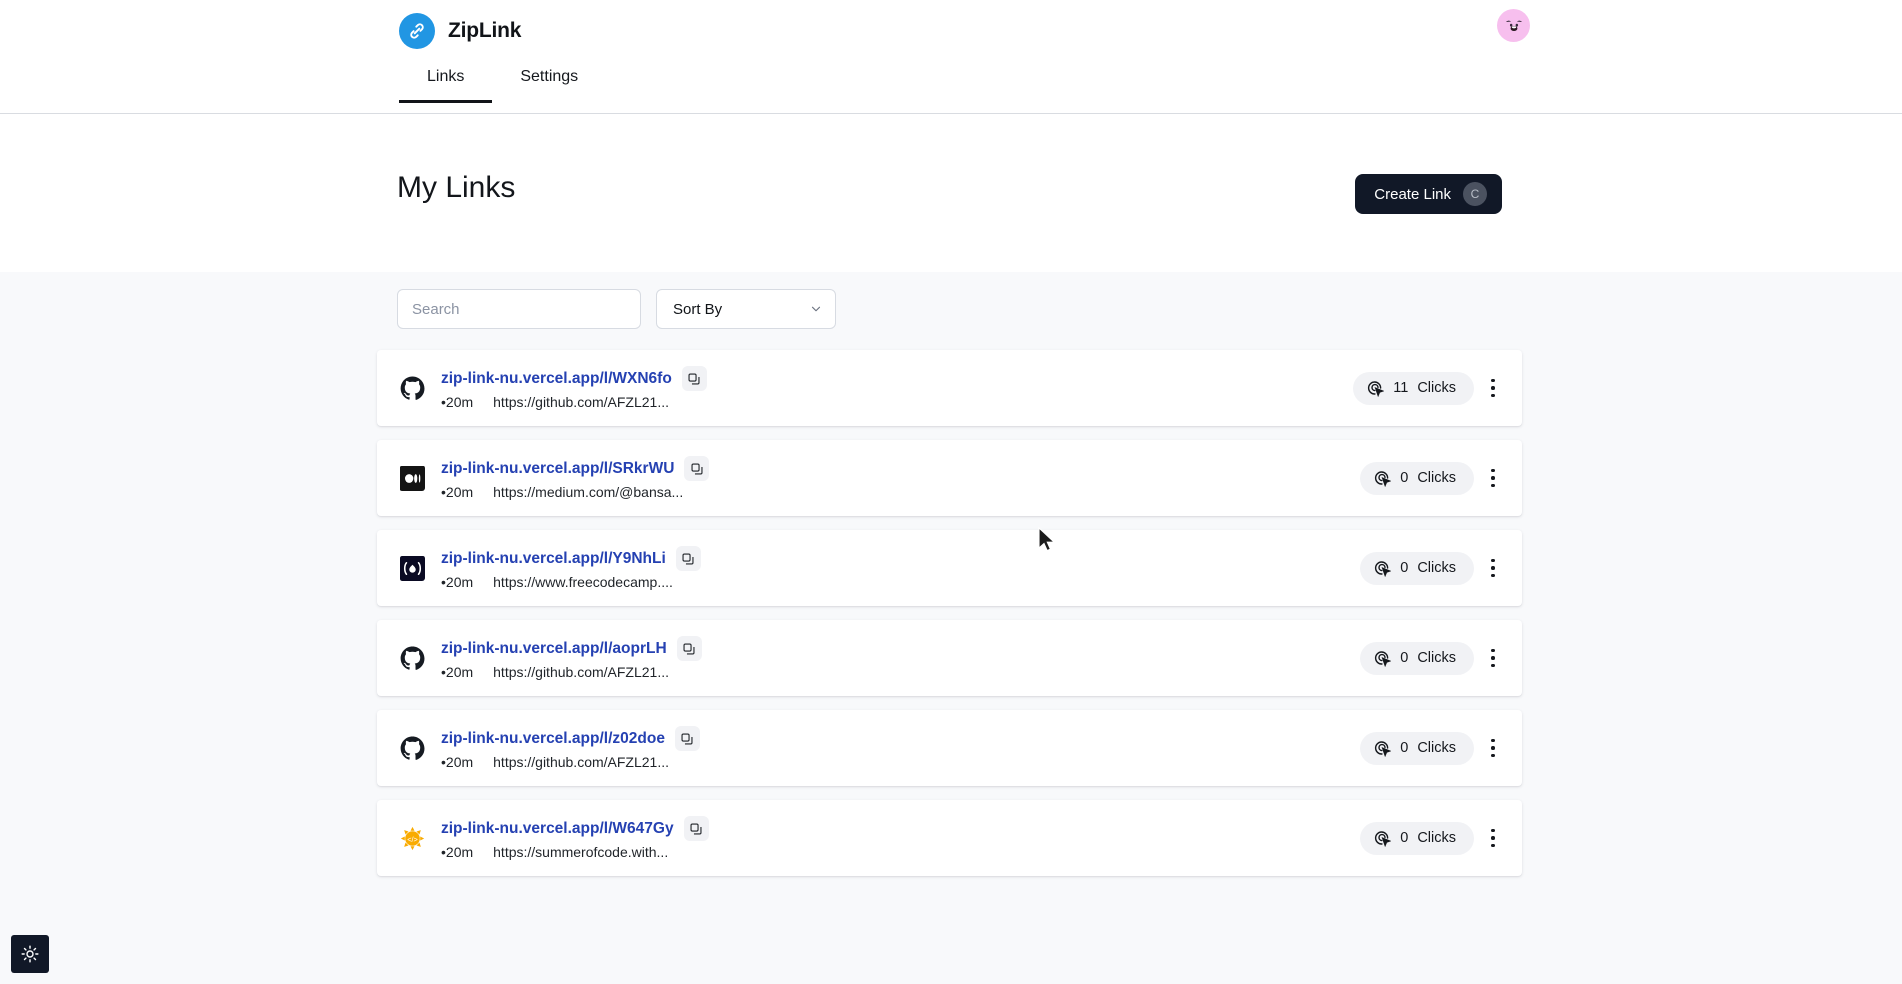 Image resolution: width=1902 pixels, height=984 pixels. I want to click on page-title: My Links, so click(456, 187).